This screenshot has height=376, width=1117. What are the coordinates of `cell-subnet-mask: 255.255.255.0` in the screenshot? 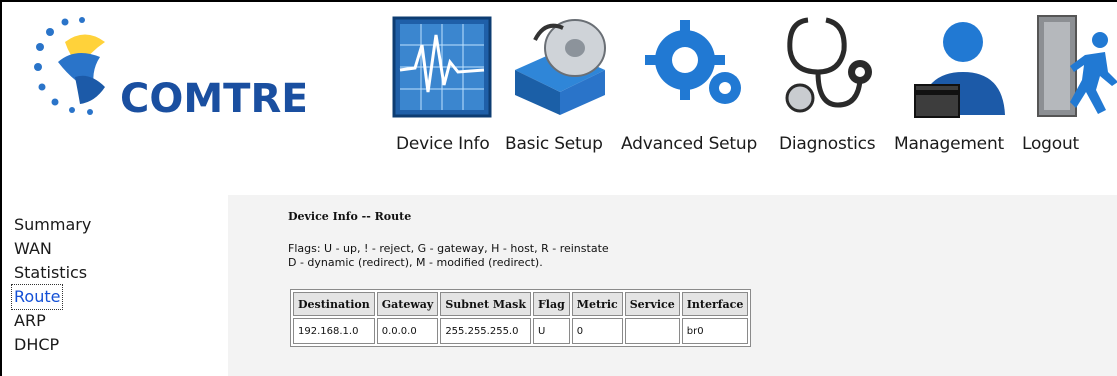 It's located at (485, 331).